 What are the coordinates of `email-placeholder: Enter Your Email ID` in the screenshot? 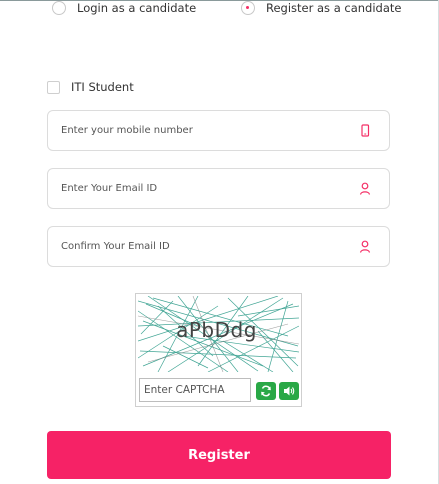 It's located at (109, 188).